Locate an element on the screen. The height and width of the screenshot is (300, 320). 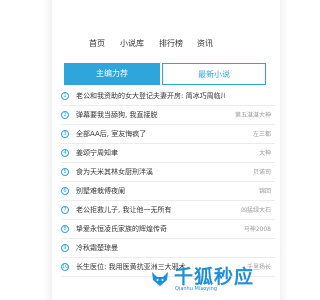
watermark-logo: 千狐秒应 Qianhu Miaoying is located at coordinates (209, 279).